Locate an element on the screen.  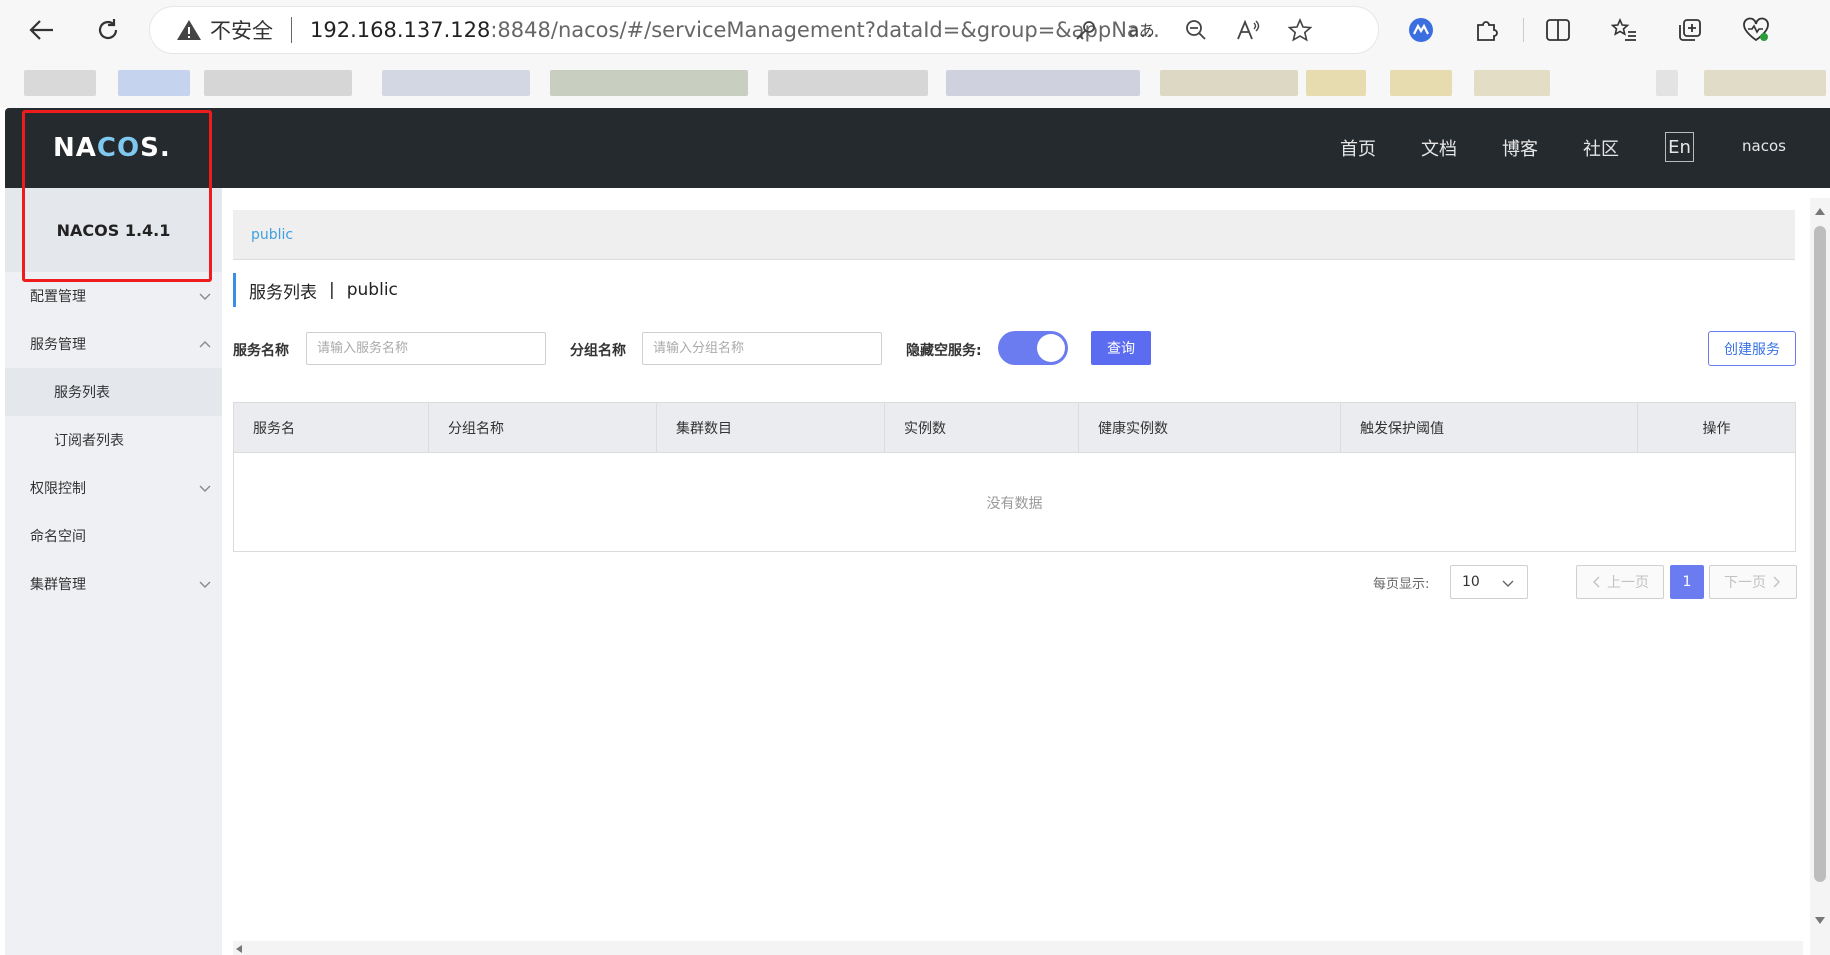
refresh-icon is located at coordinates (108, 29).